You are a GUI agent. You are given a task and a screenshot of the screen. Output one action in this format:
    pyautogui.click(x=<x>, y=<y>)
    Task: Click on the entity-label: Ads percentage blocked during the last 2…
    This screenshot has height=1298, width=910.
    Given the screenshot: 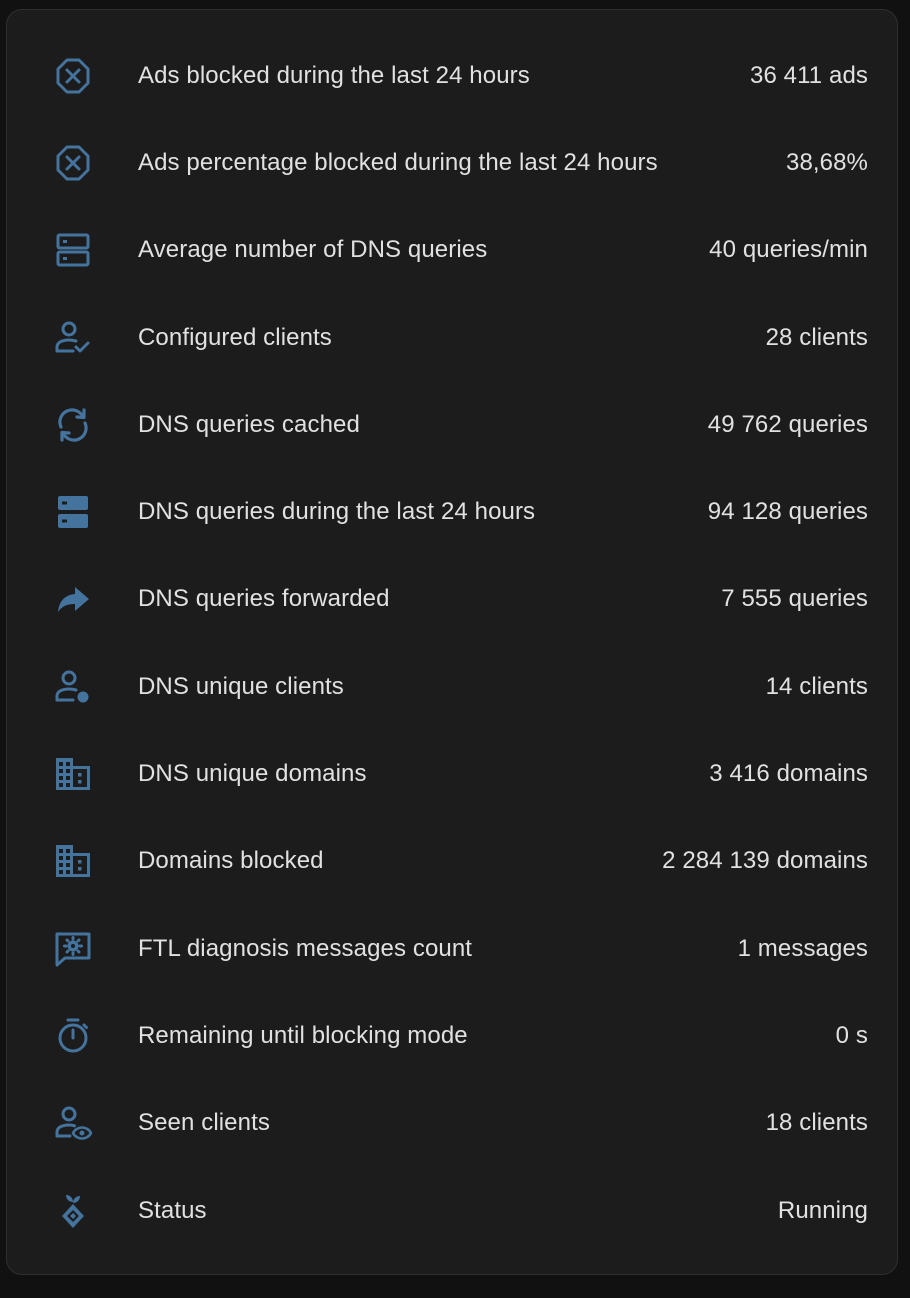 What is the action you would take?
    pyautogui.click(x=398, y=162)
    